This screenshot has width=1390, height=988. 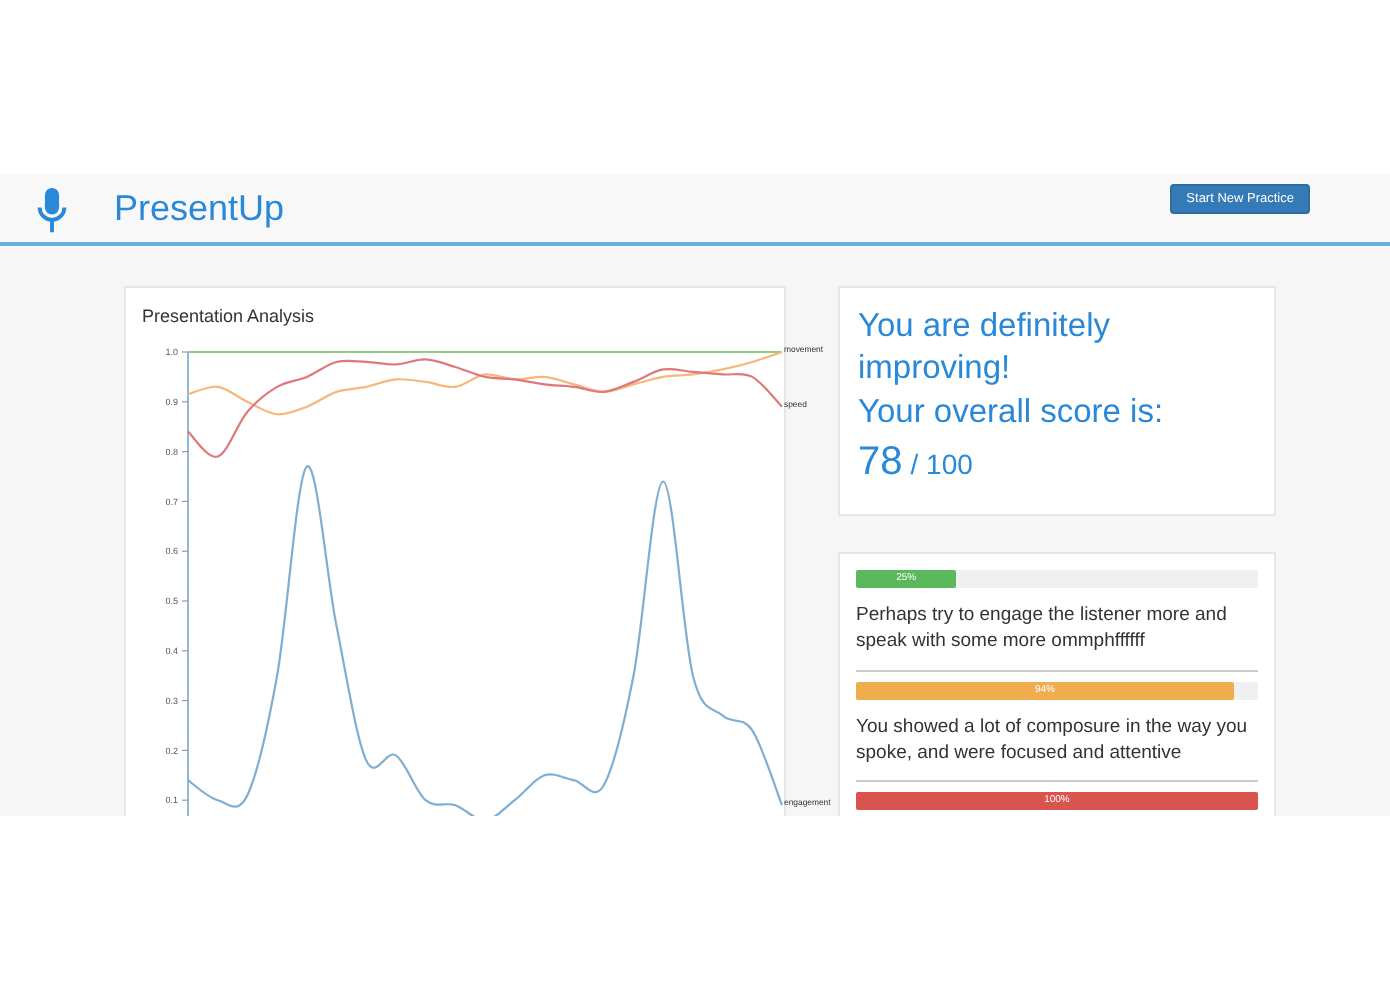 What do you see at coordinates (985, 348) in the screenshot?
I see `headline: You are definitely improving!` at bounding box center [985, 348].